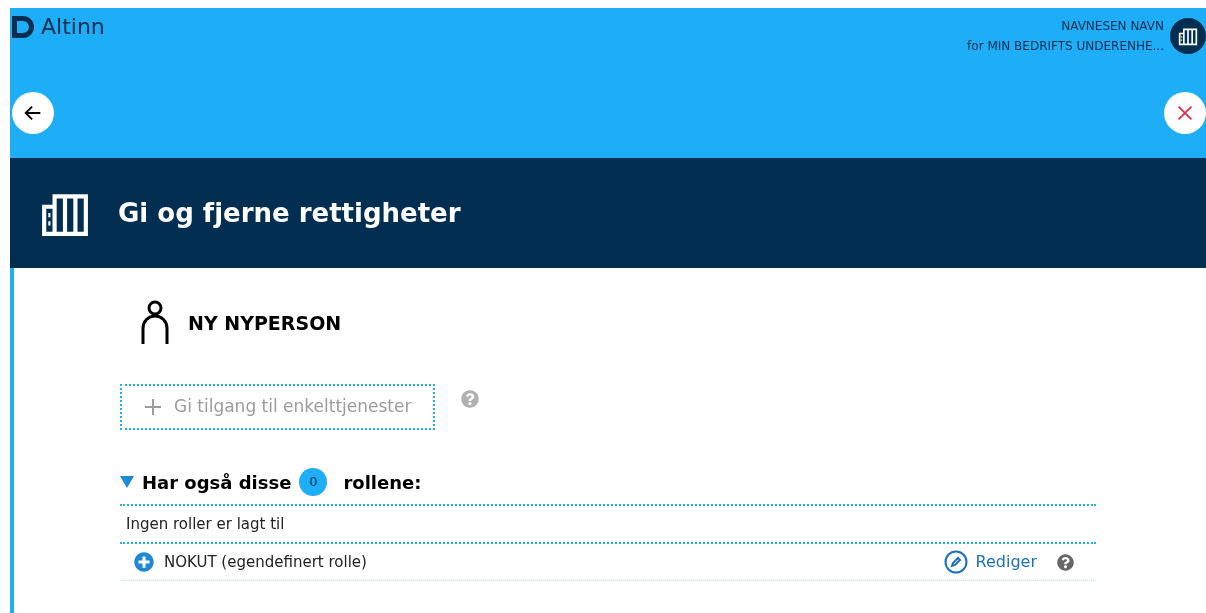  I want to click on help-icon, so click(1065, 562).